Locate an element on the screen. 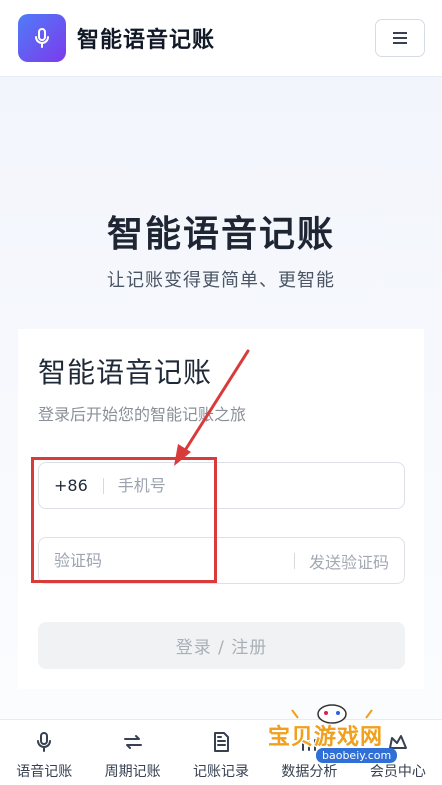 The width and height of the screenshot is (442, 785). hero-title: 智能语音记账 is located at coordinates (220, 234).